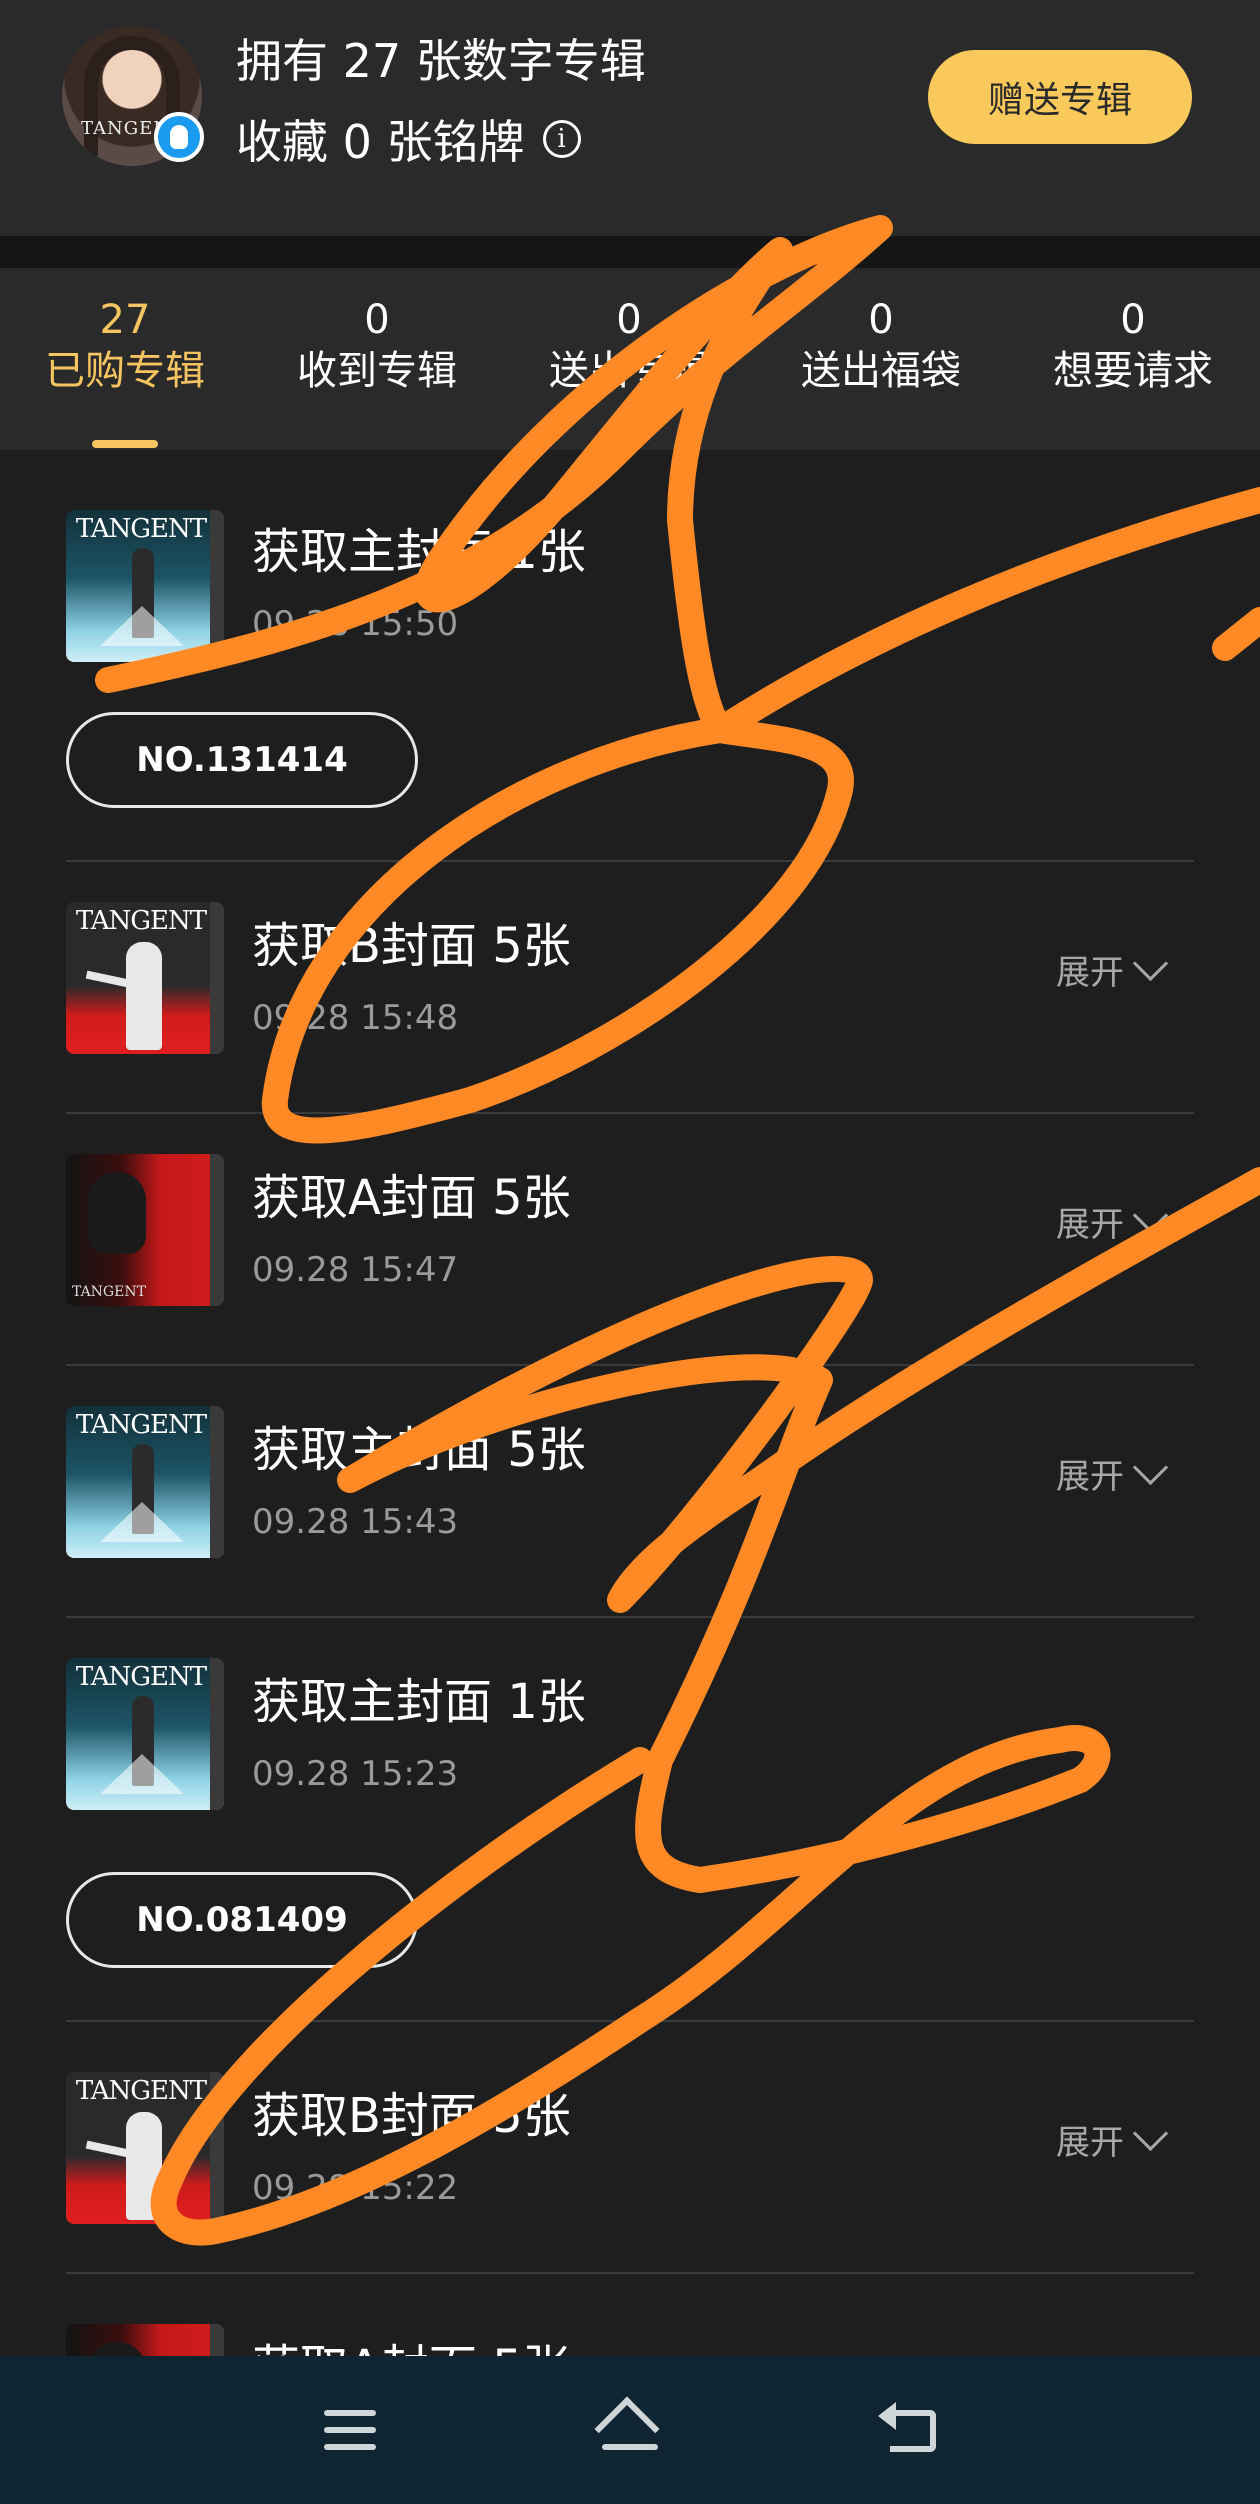 This screenshot has width=1260, height=2504. What do you see at coordinates (355, 624) in the screenshot?
I see `item-time: 09.28 15:50` at bounding box center [355, 624].